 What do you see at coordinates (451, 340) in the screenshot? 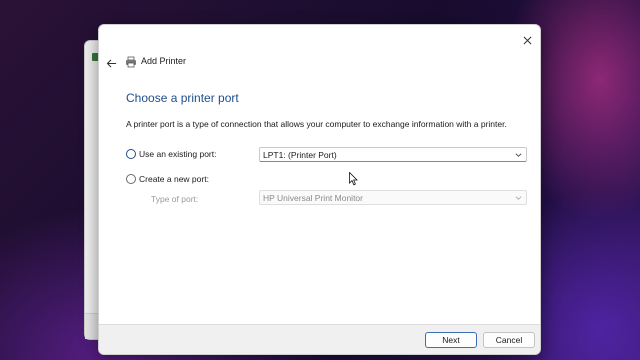
I see `next-button: Next` at bounding box center [451, 340].